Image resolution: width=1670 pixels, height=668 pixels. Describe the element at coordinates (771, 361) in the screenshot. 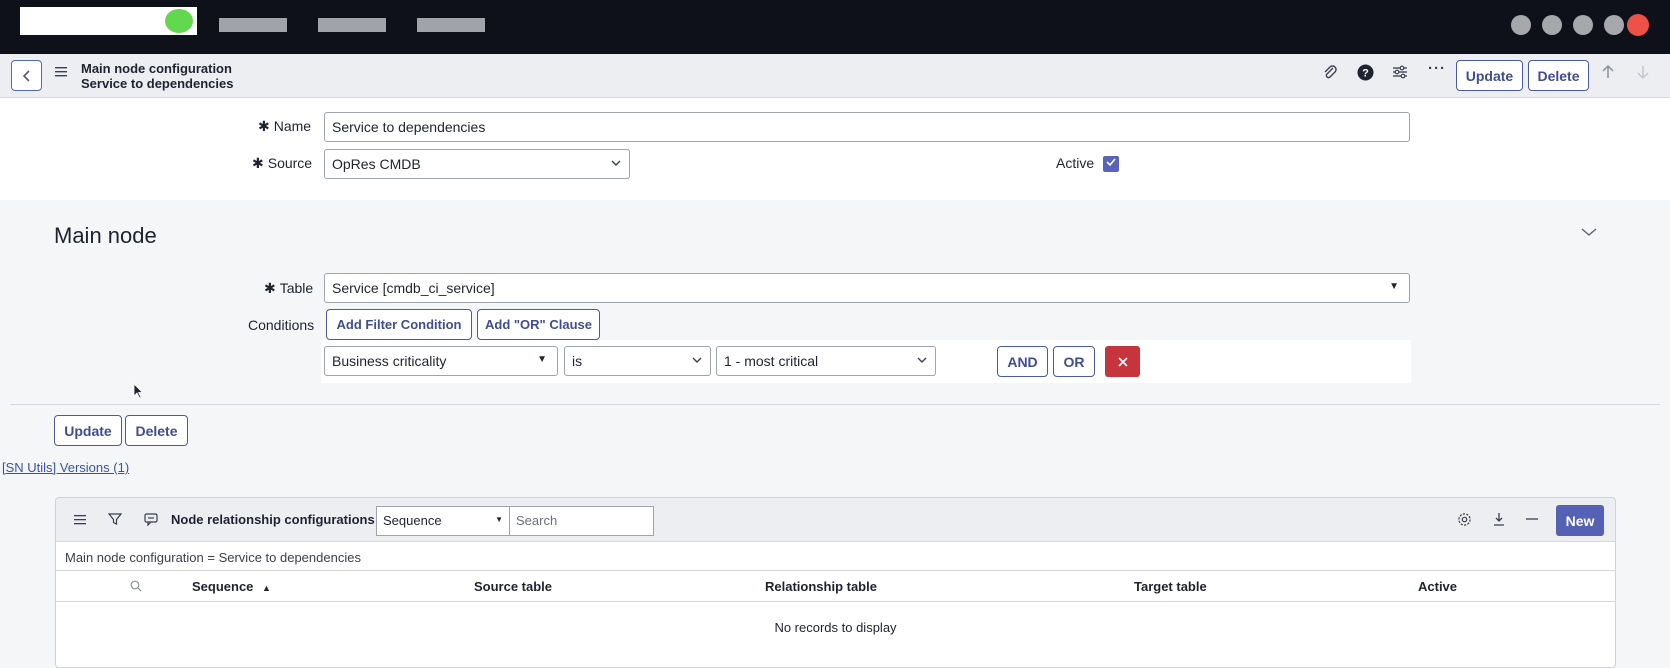

I see `condition-value-value: 1 - most critical` at that location.